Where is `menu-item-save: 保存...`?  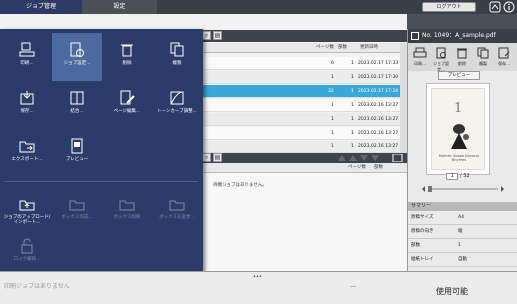 menu-item-save: 保存... is located at coordinates (27, 105).